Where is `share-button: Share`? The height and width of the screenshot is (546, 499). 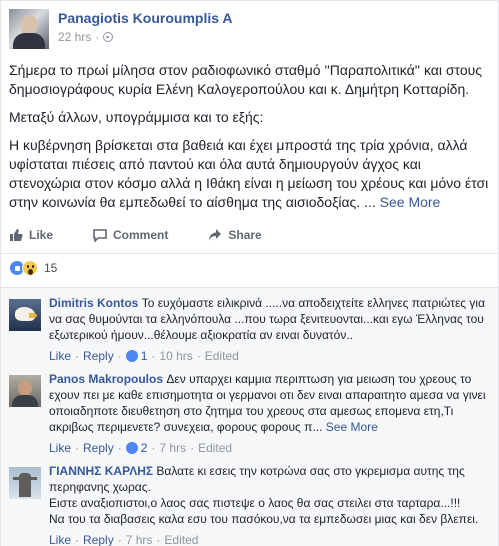 share-button: Share is located at coordinates (235, 235).